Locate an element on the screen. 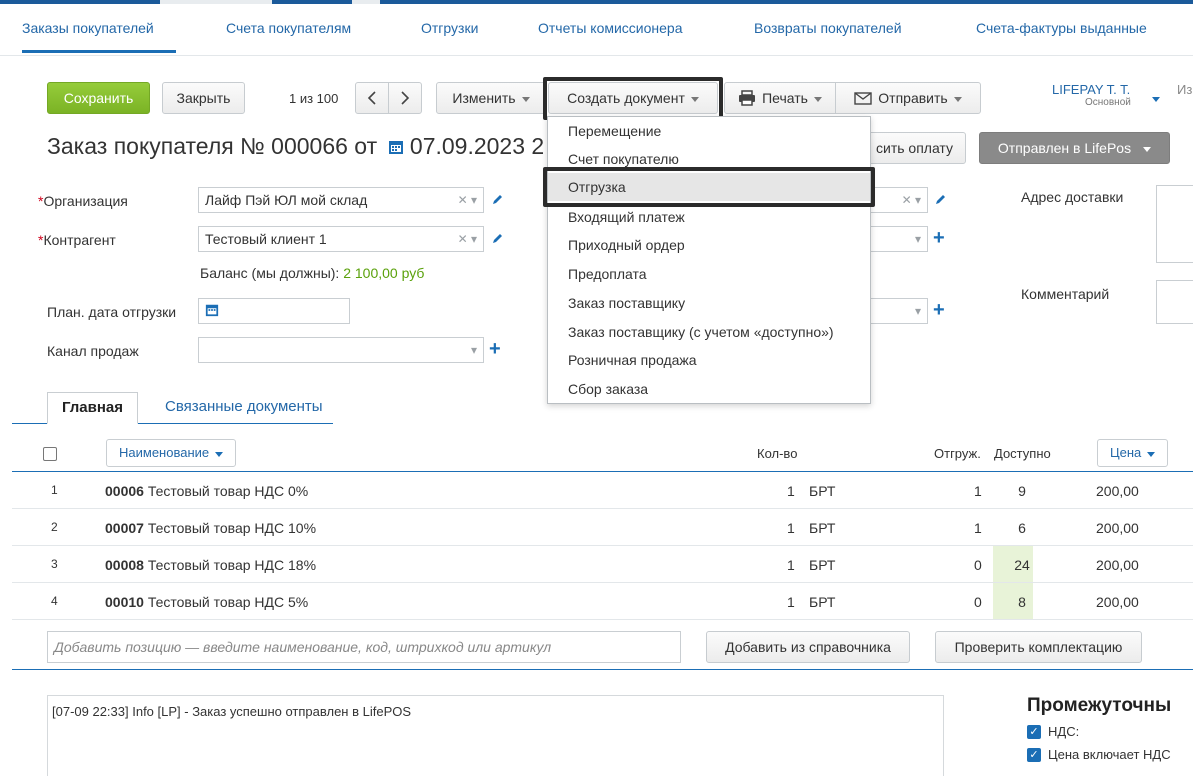  title-prefix: Заказ покупателя № 000066 от is located at coordinates (212, 146).